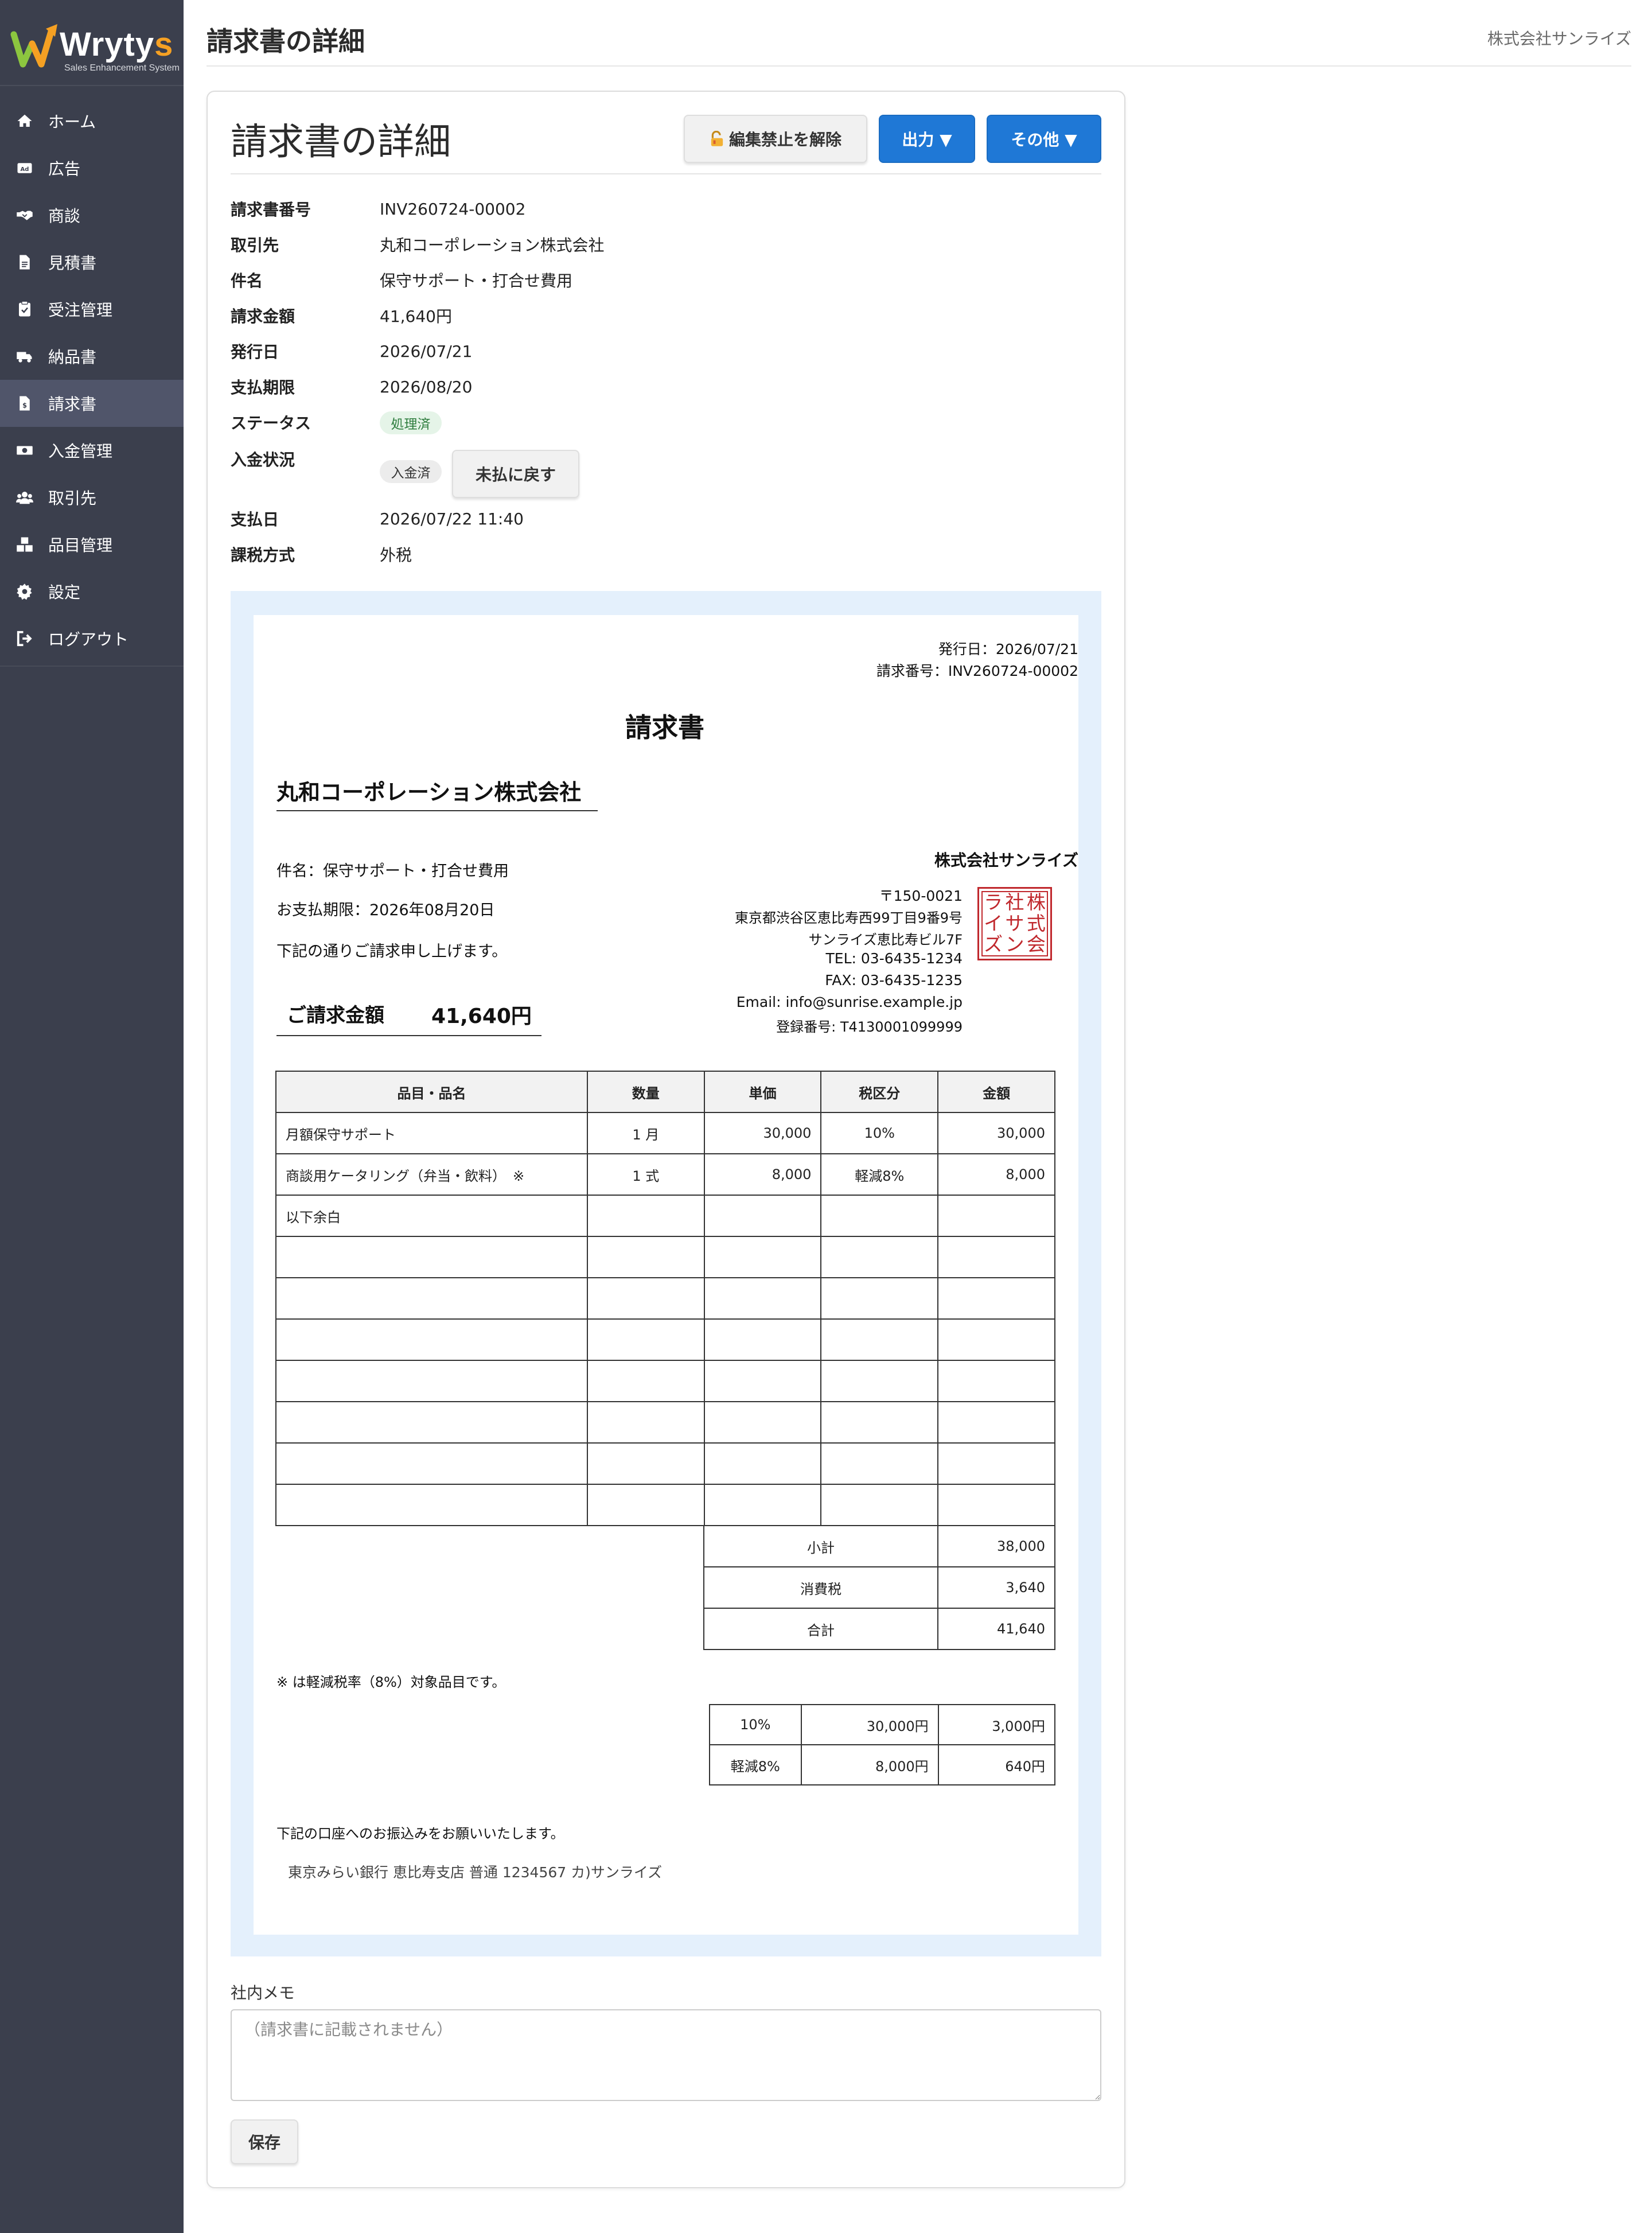 The width and height of the screenshot is (1652, 2233). What do you see at coordinates (475, 1872) in the screenshot?
I see `bank-account: 東京みらい銀行 恵比寿支店 普通 1234567 カ)サンライズ` at bounding box center [475, 1872].